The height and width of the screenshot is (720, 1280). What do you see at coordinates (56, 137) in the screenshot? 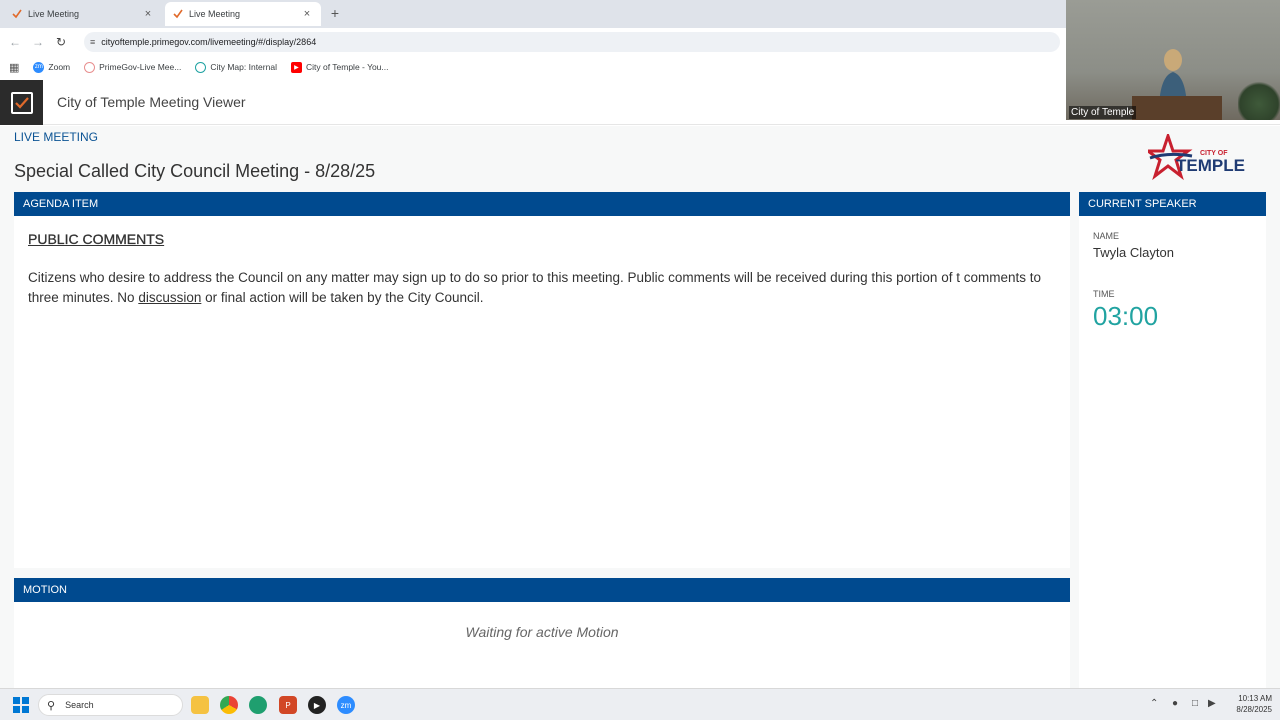
I see `live-meeting-label: LIVE MEETING` at bounding box center [56, 137].